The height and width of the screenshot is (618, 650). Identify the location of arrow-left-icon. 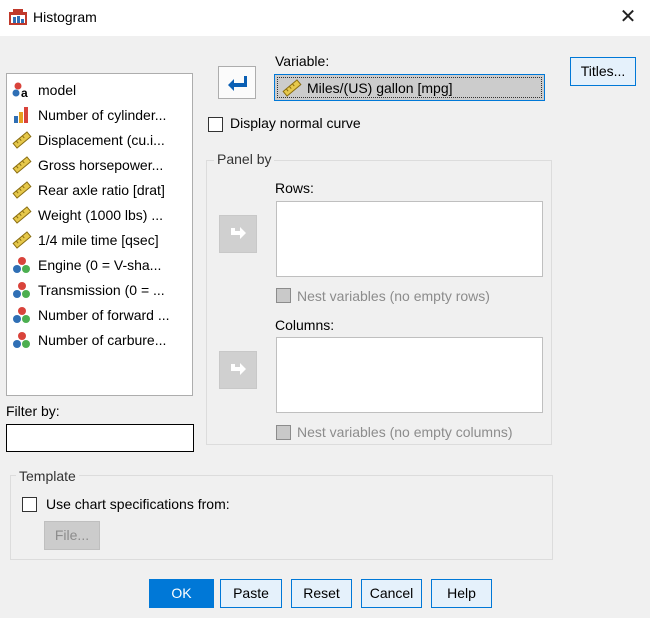
(237, 83).